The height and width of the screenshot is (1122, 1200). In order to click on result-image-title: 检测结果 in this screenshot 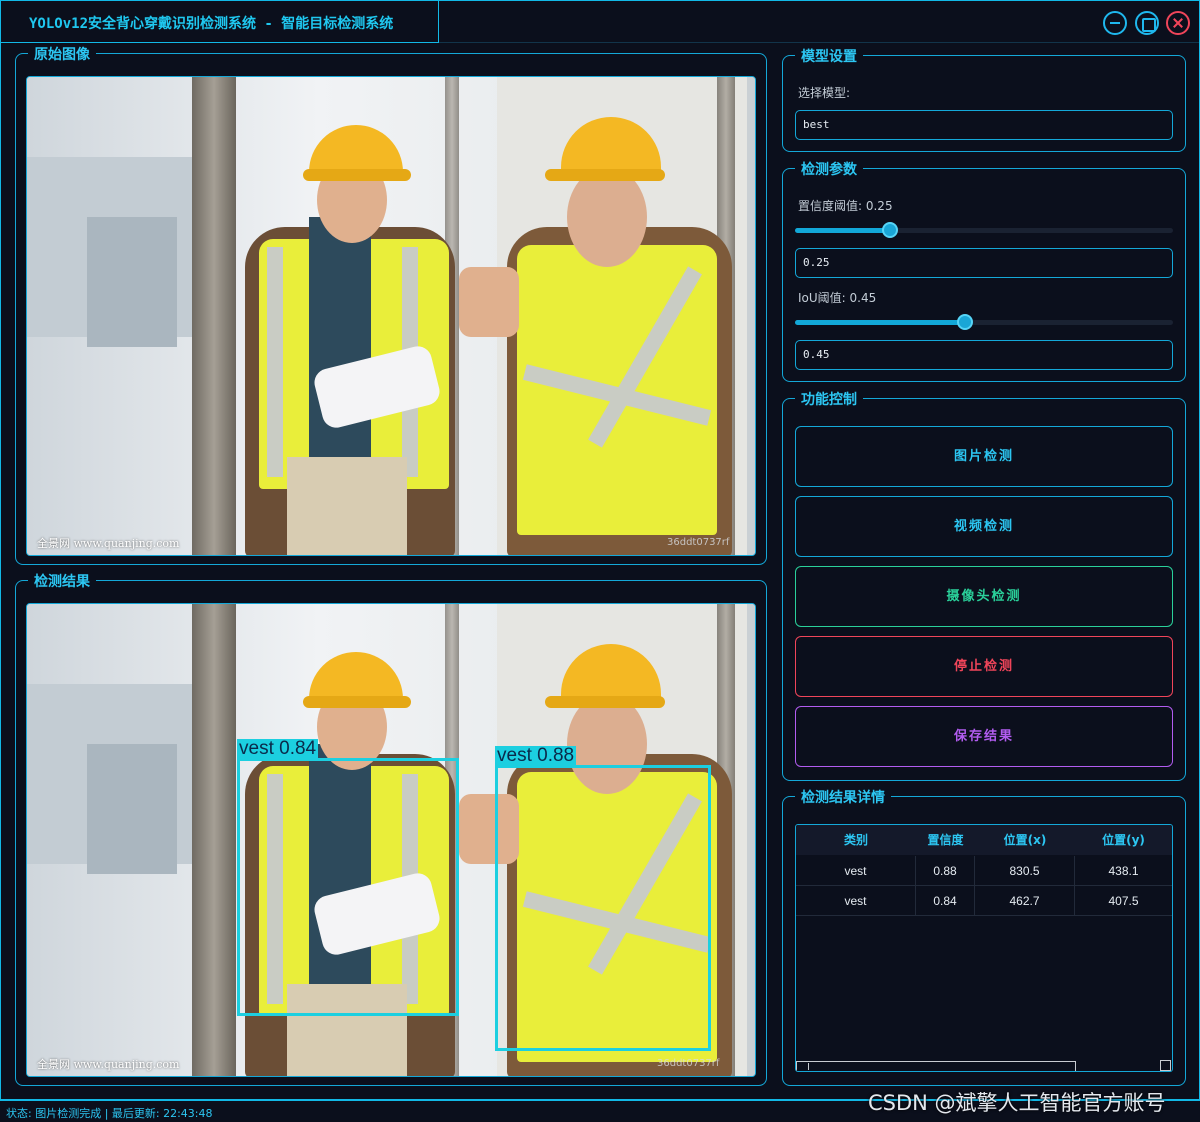, I will do `click(62, 581)`.